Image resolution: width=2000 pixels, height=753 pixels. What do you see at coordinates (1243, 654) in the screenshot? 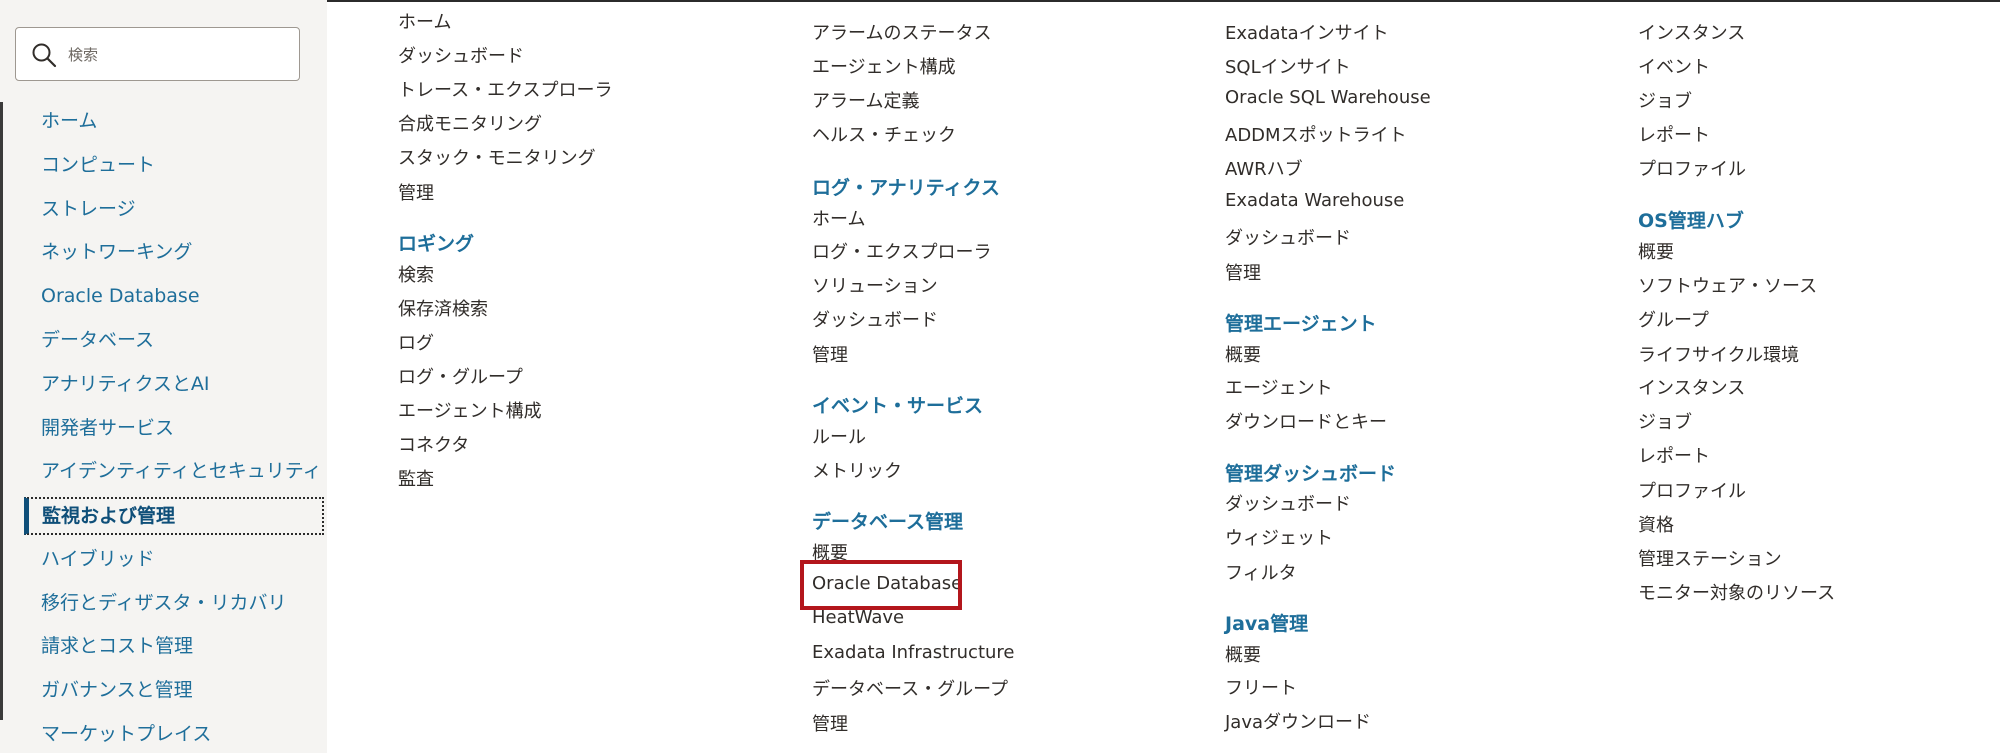
I see `menu-link-java-overview: 概要` at bounding box center [1243, 654].